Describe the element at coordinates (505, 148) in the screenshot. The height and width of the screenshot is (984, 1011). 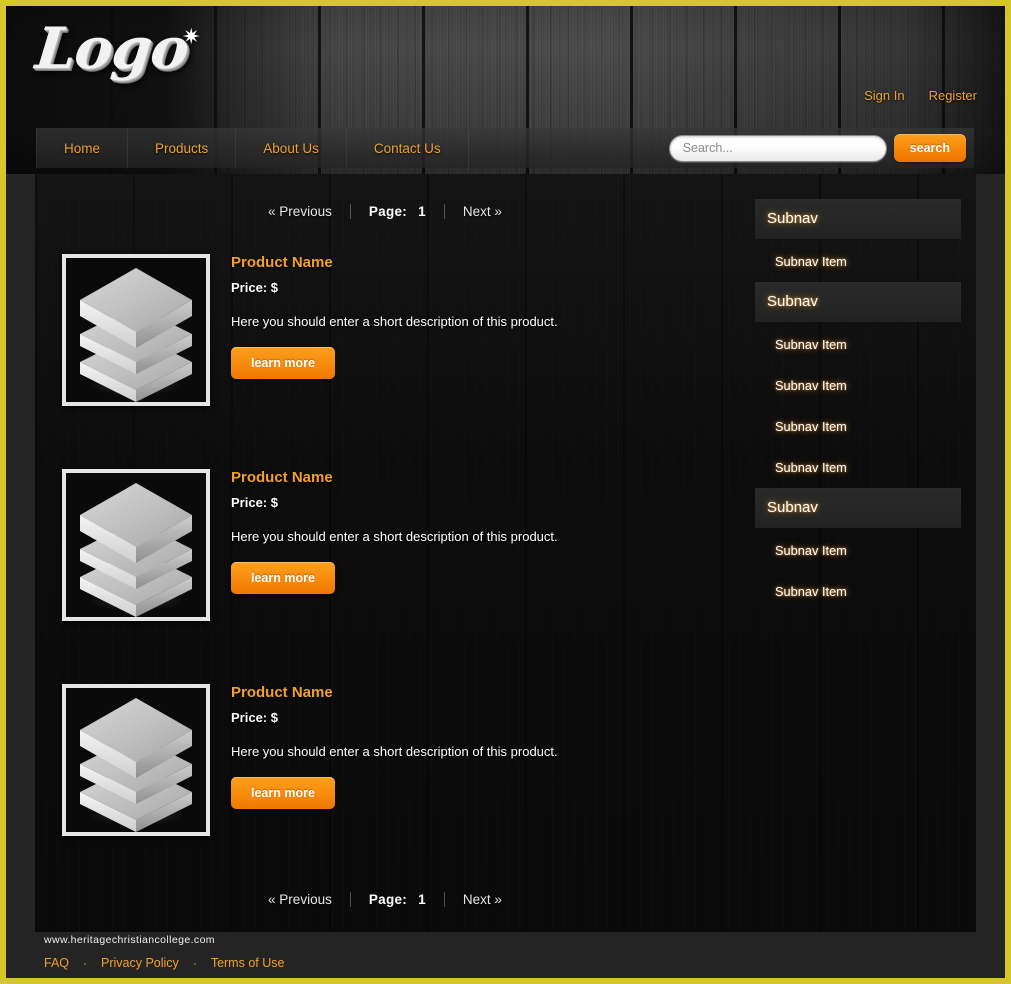
I see `main-navigation: Home Products About Us Contact Us search` at that location.